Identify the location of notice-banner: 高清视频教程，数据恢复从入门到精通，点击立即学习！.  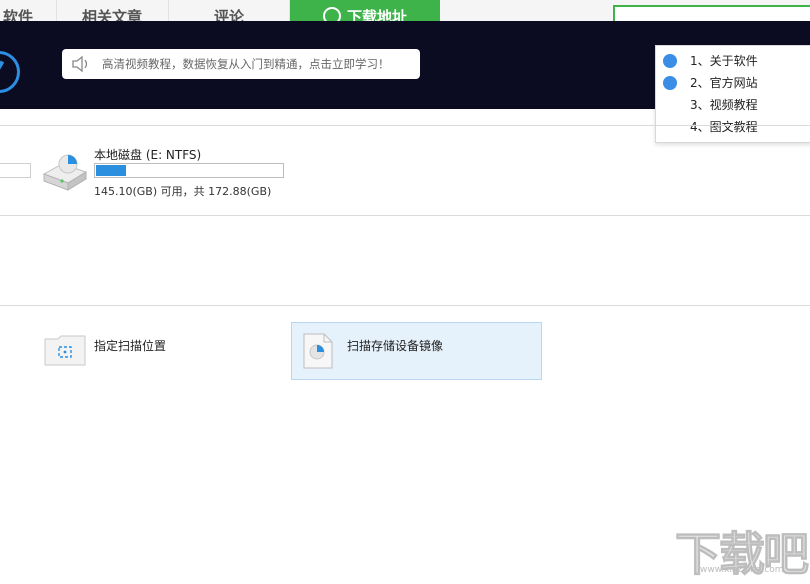
(241, 64).